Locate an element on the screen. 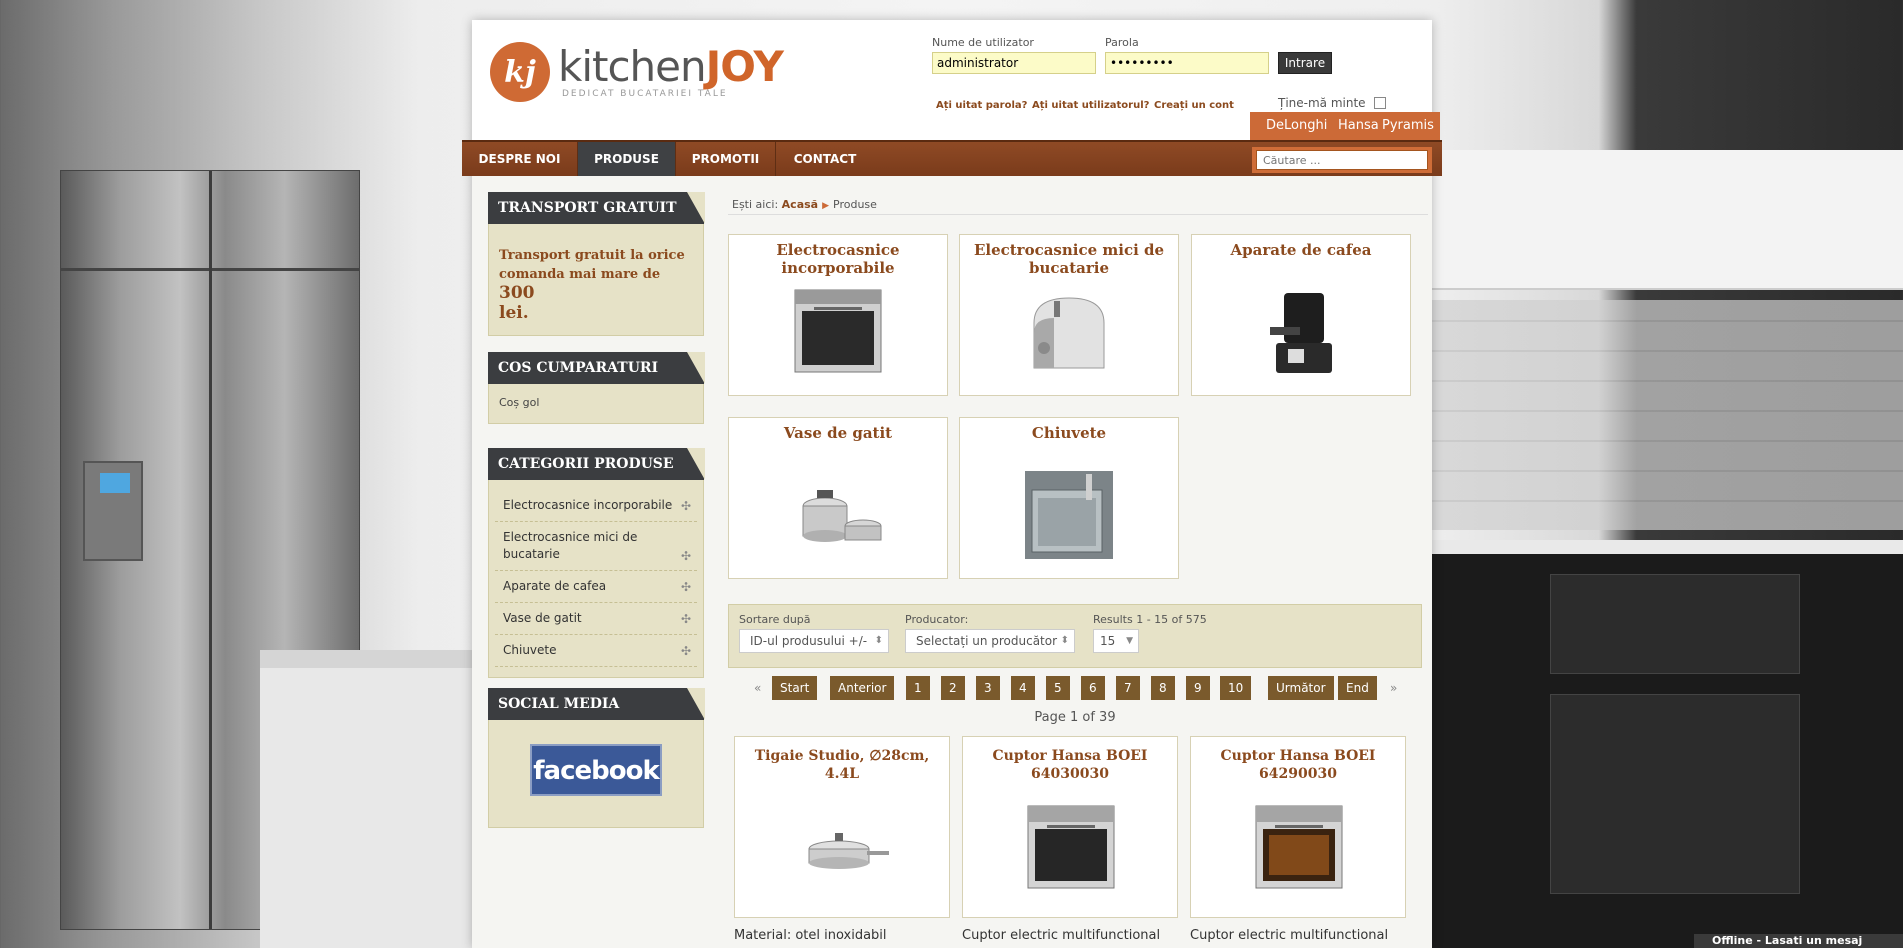 The height and width of the screenshot is (948, 1903). cookware-image is located at coordinates (842, 516).